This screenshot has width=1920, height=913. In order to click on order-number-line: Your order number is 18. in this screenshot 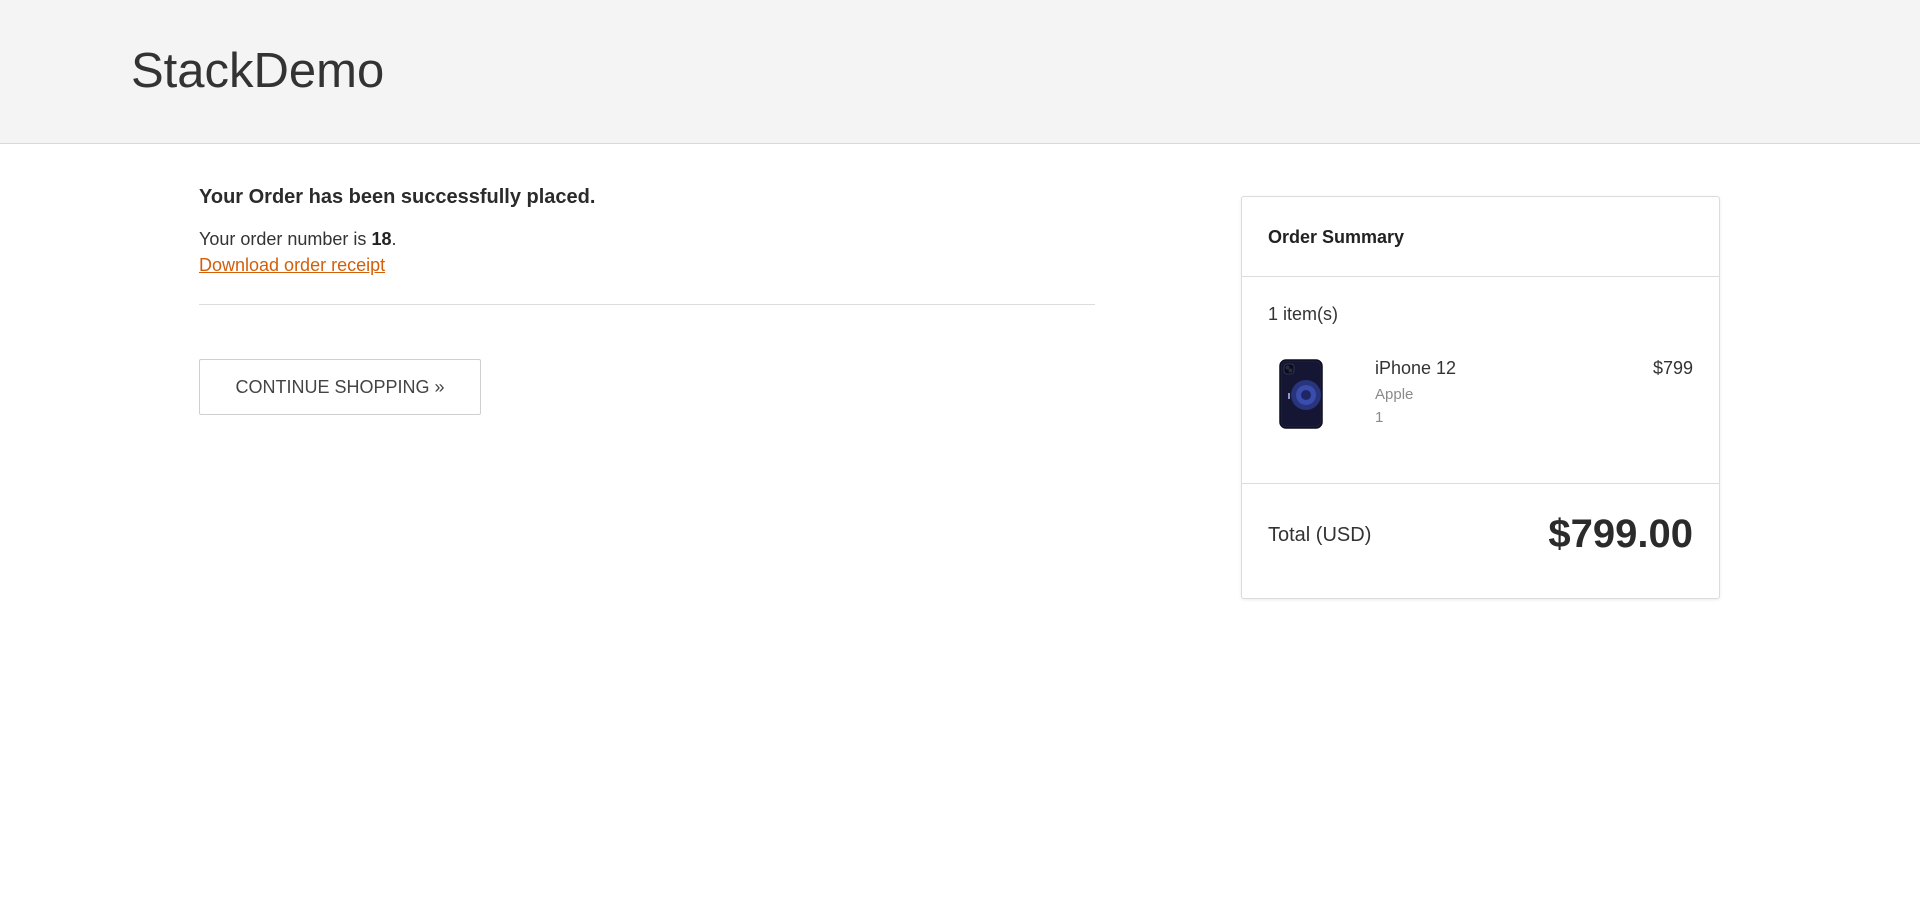, I will do `click(297, 239)`.